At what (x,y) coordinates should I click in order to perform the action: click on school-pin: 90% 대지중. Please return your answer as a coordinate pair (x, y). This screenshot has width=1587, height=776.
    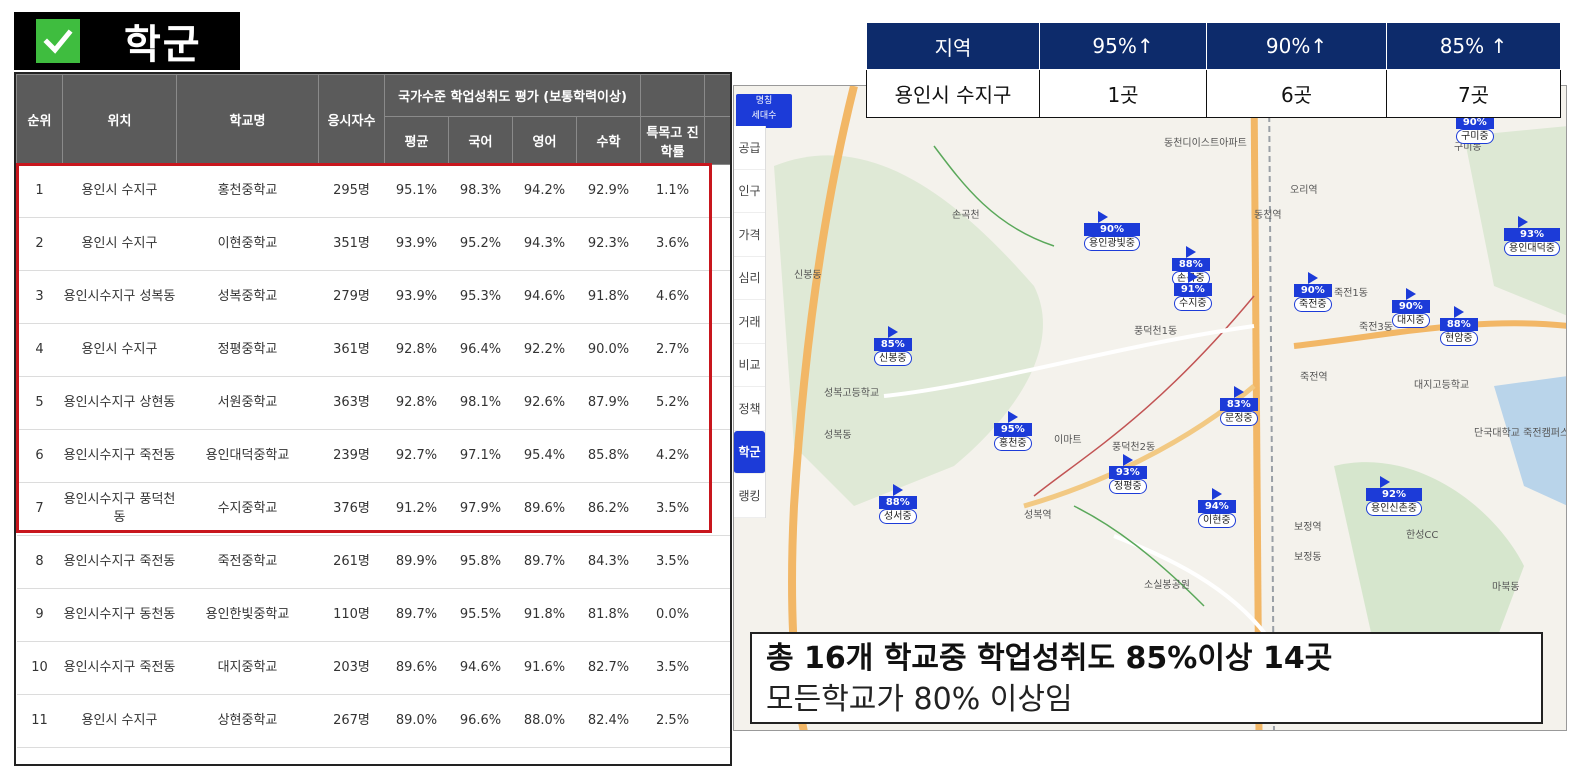
    Looking at the image, I should click on (1411, 308).